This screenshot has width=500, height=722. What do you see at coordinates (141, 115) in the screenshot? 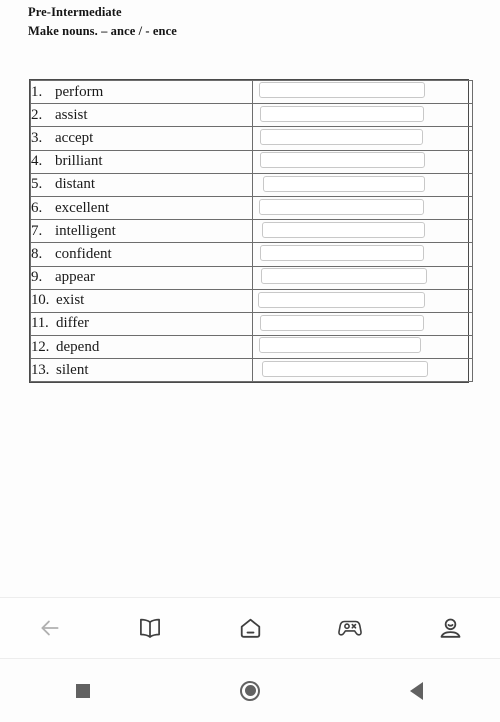
I see `word-cell: 2. assist` at bounding box center [141, 115].